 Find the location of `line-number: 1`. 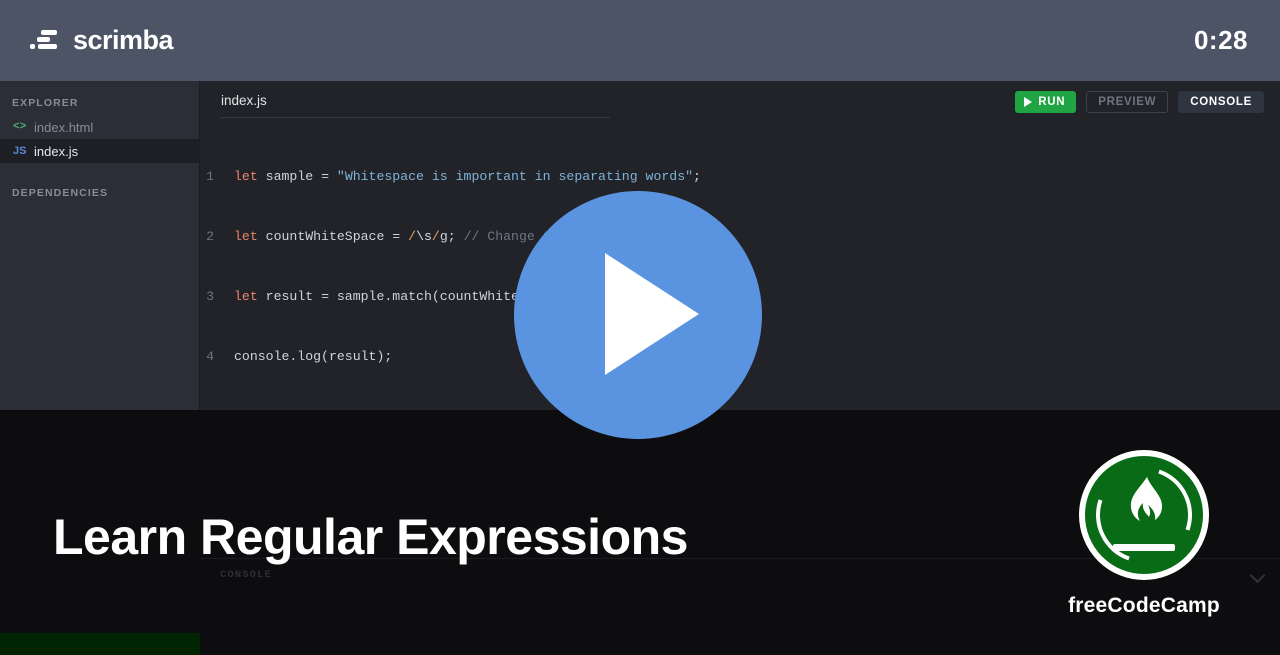

line-number: 1 is located at coordinates (210, 176).